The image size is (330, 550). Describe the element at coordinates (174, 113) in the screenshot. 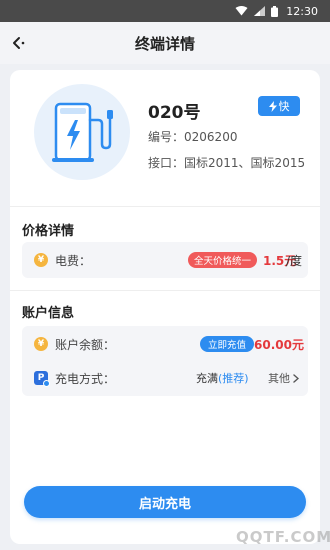

I see `terminal-name: 020号` at that location.